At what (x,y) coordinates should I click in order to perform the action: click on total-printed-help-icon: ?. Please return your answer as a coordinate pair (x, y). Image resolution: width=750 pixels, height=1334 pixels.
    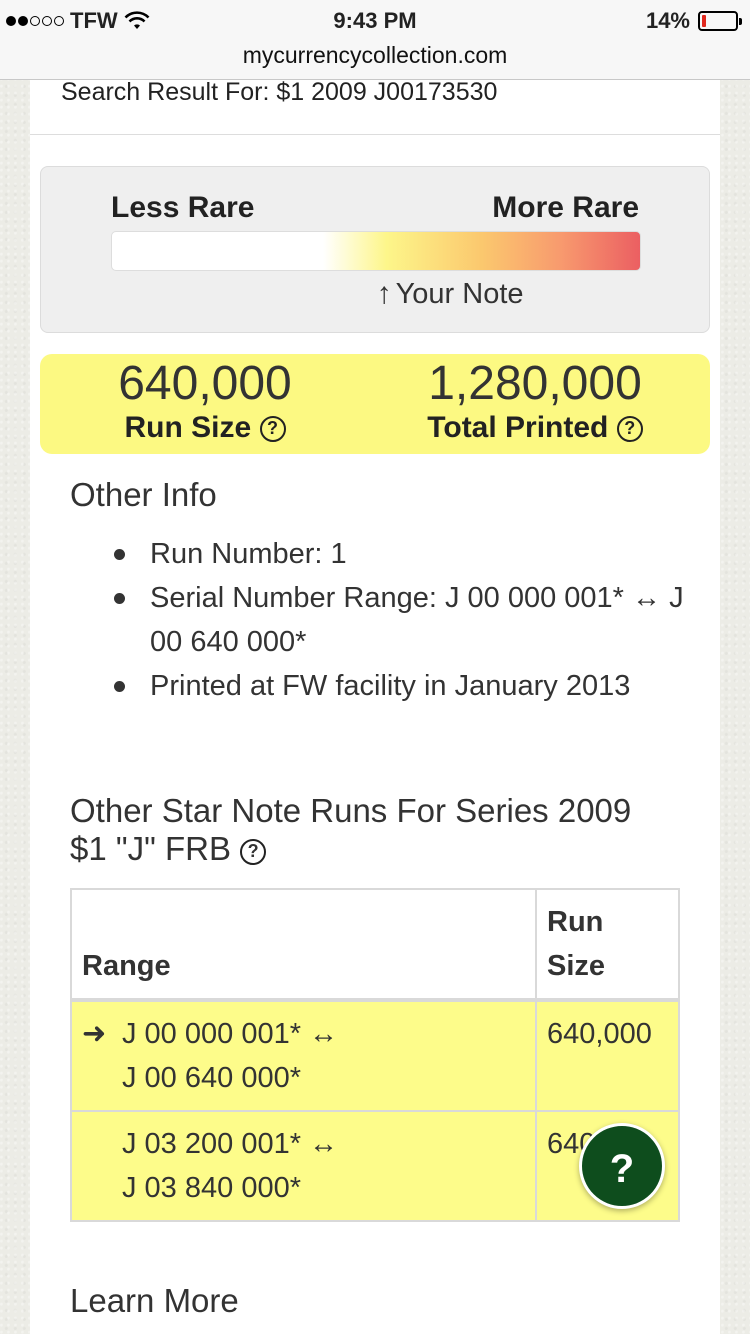
    Looking at the image, I should click on (629, 429).